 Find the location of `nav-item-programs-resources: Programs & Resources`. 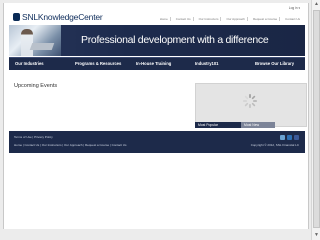

nav-item-programs-resources: Programs & Resources is located at coordinates (98, 63).